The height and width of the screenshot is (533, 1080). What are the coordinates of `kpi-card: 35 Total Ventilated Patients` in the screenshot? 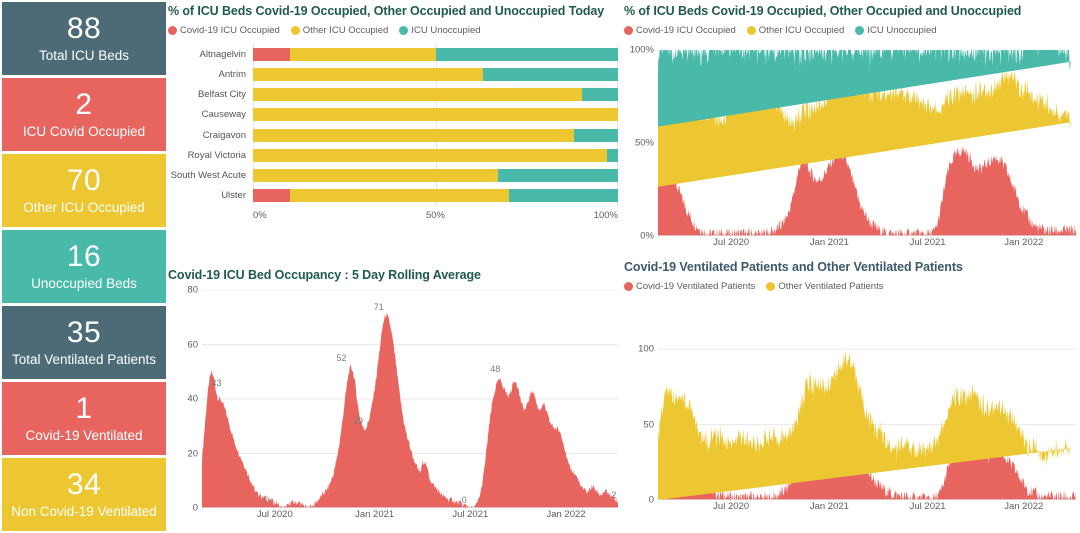 It's located at (84, 342).